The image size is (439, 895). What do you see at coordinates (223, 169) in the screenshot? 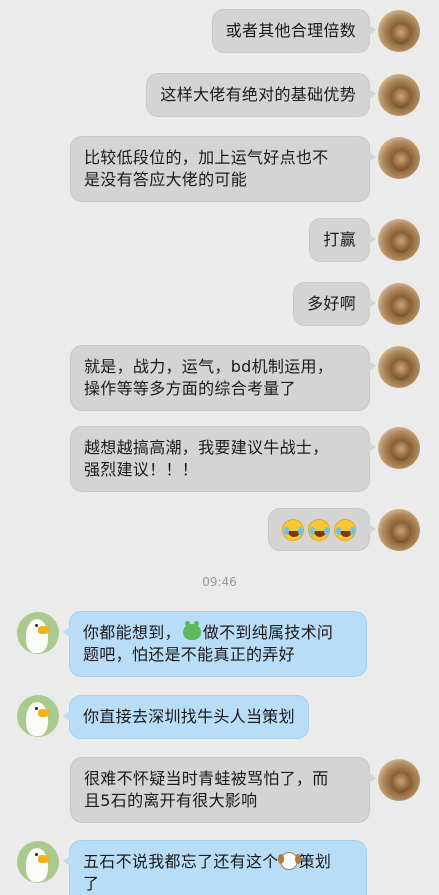
I see `message-bubble: 比较低段位的，加上运气好点也不 是没有答应大佬的可能` at bounding box center [223, 169].